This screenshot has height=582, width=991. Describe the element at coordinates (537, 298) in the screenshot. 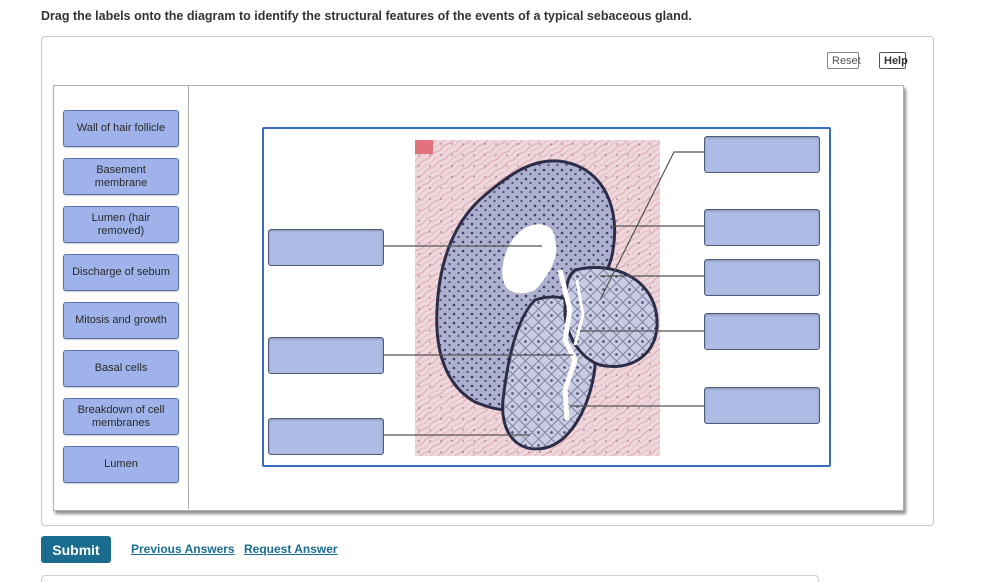

I see `sebaceous-gland-illustration` at that location.